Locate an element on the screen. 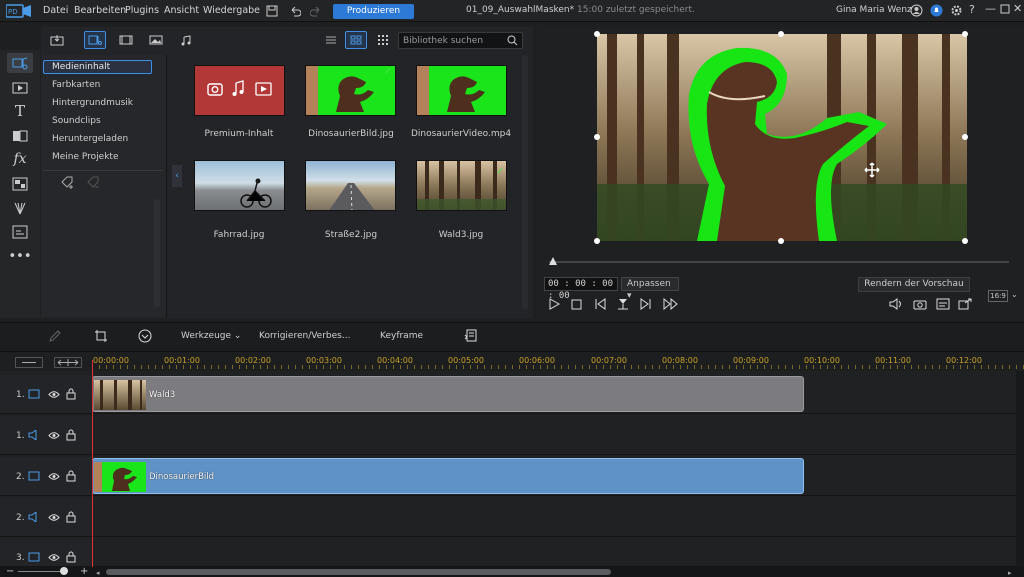 The width and height of the screenshot is (1024, 577). timeline-vertical-scrollbar is located at coordinates (1020, 469).